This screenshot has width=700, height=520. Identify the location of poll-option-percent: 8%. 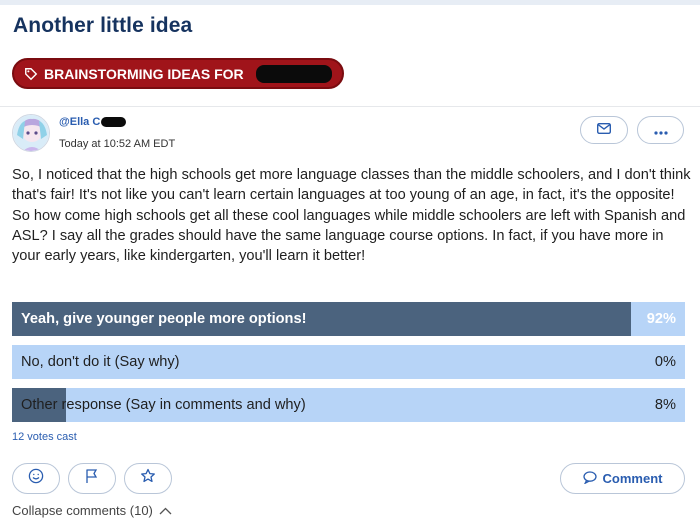
(665, 405).